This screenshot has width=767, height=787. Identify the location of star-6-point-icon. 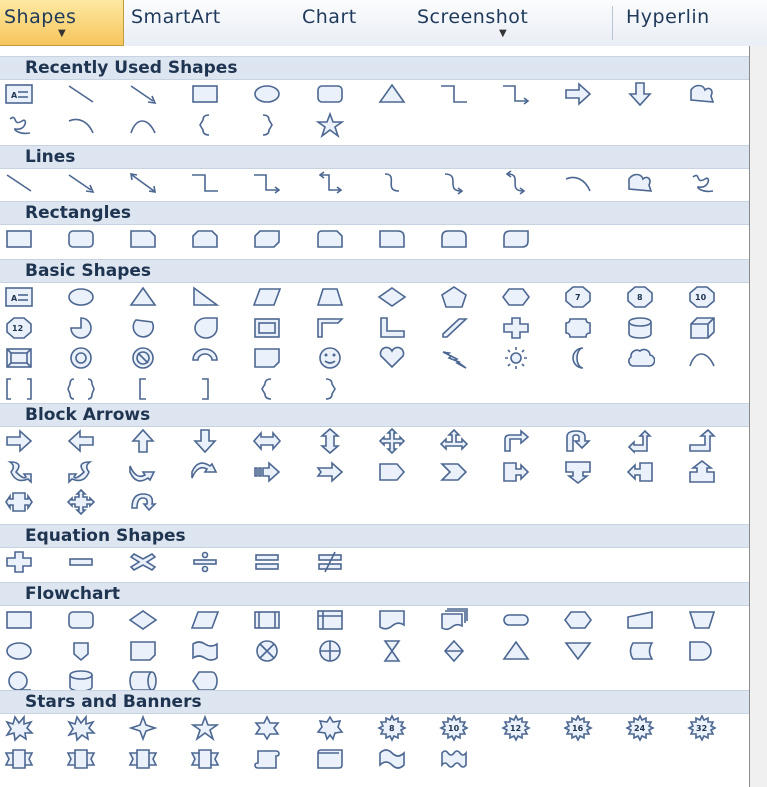
(267, 728).